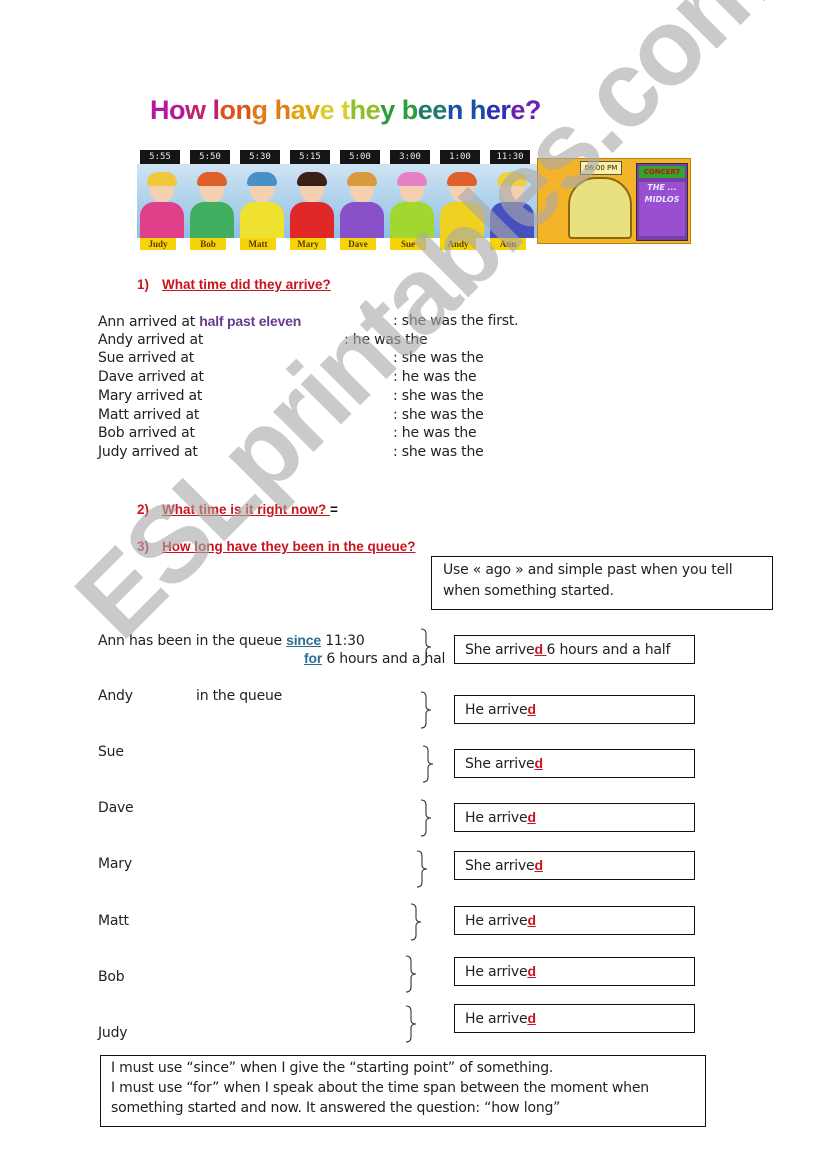 This screenshot has width=821, height=1169. What do you see at coordinates (158, 244) in the screenshot?
I see `name-label: Judy` at bounding box center [158, 244].